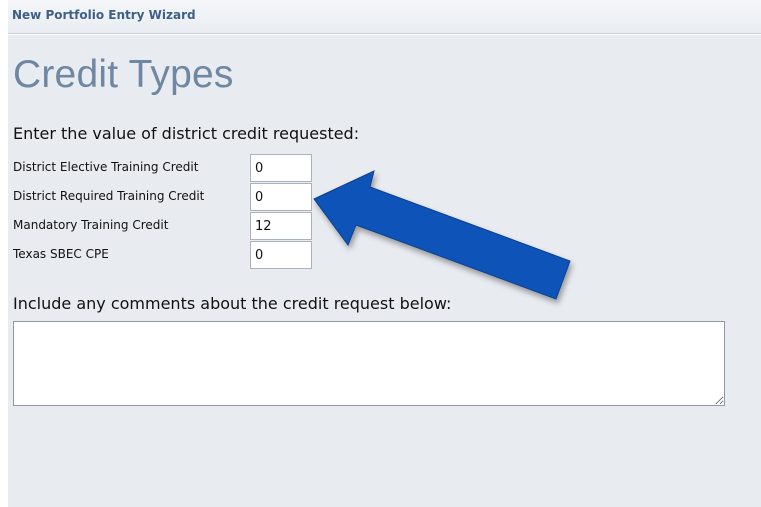  Describe the element at coordinates (106, 167) in the screenshot. I see `credit-label: District Elective Training Credit` at that location.